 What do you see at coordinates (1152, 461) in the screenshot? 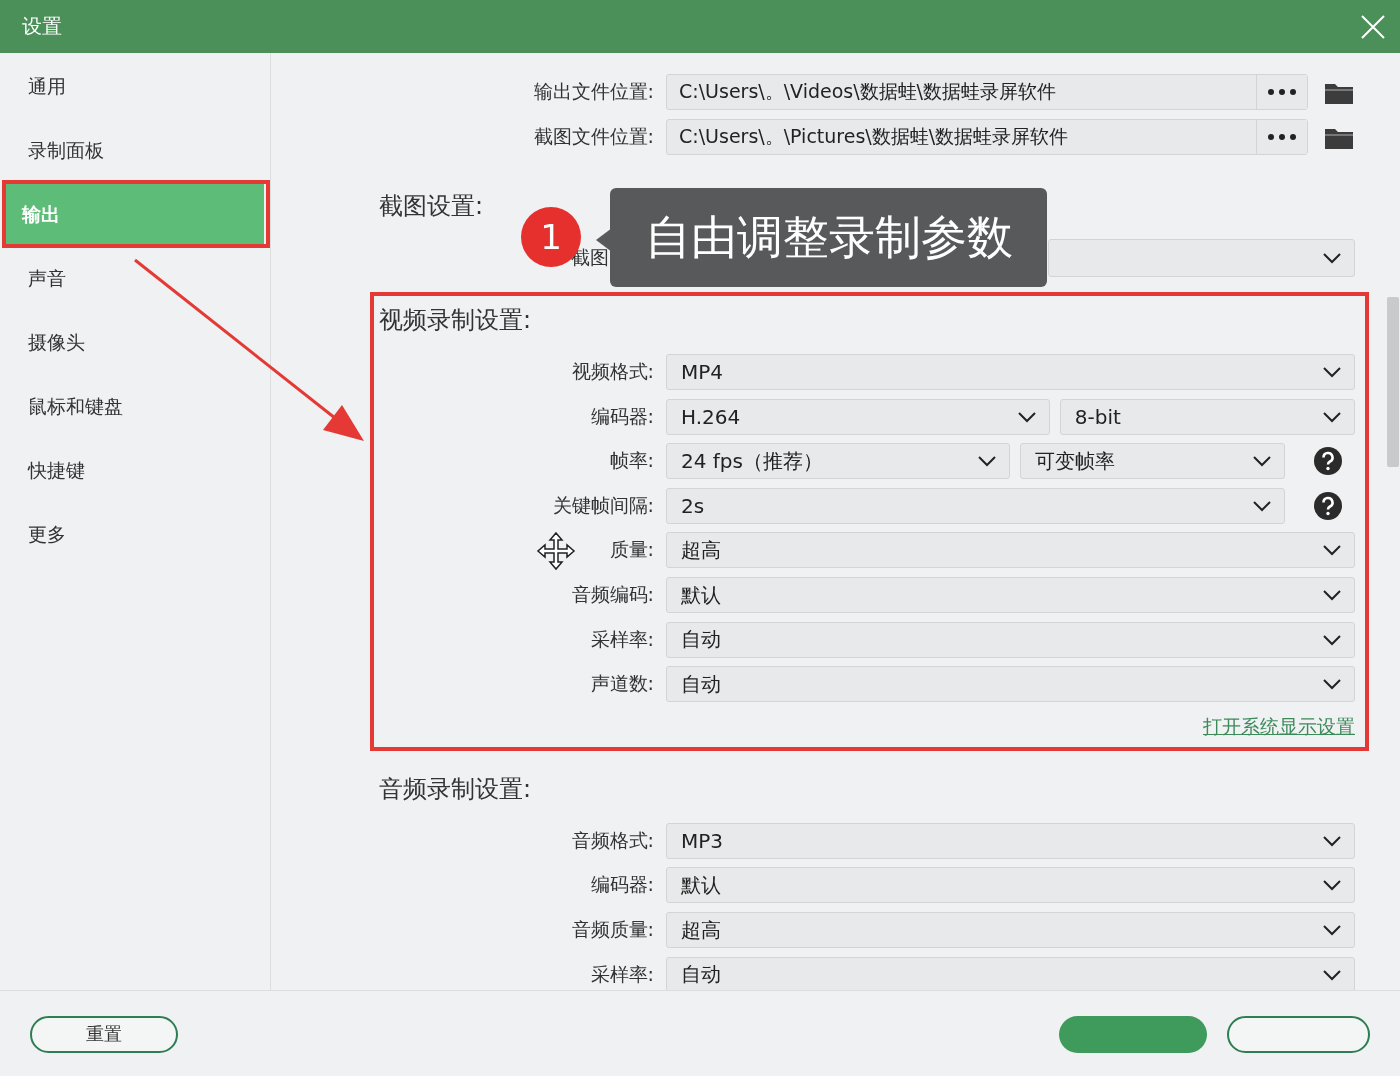
I see `dropdown: 可变帧率` at bounding box center [1152, 461].